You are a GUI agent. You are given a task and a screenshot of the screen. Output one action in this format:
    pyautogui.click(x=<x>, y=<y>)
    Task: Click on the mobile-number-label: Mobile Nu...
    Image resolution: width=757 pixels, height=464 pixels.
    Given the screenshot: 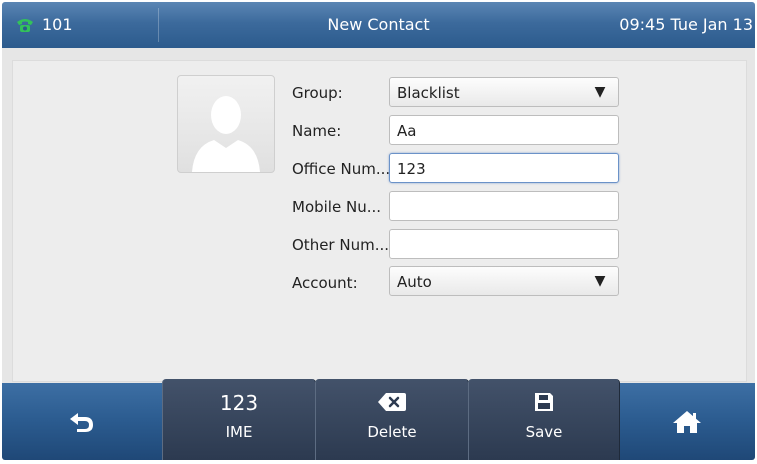 What is the action you would take?
    pyautogui.click(x=337, y=207)
    